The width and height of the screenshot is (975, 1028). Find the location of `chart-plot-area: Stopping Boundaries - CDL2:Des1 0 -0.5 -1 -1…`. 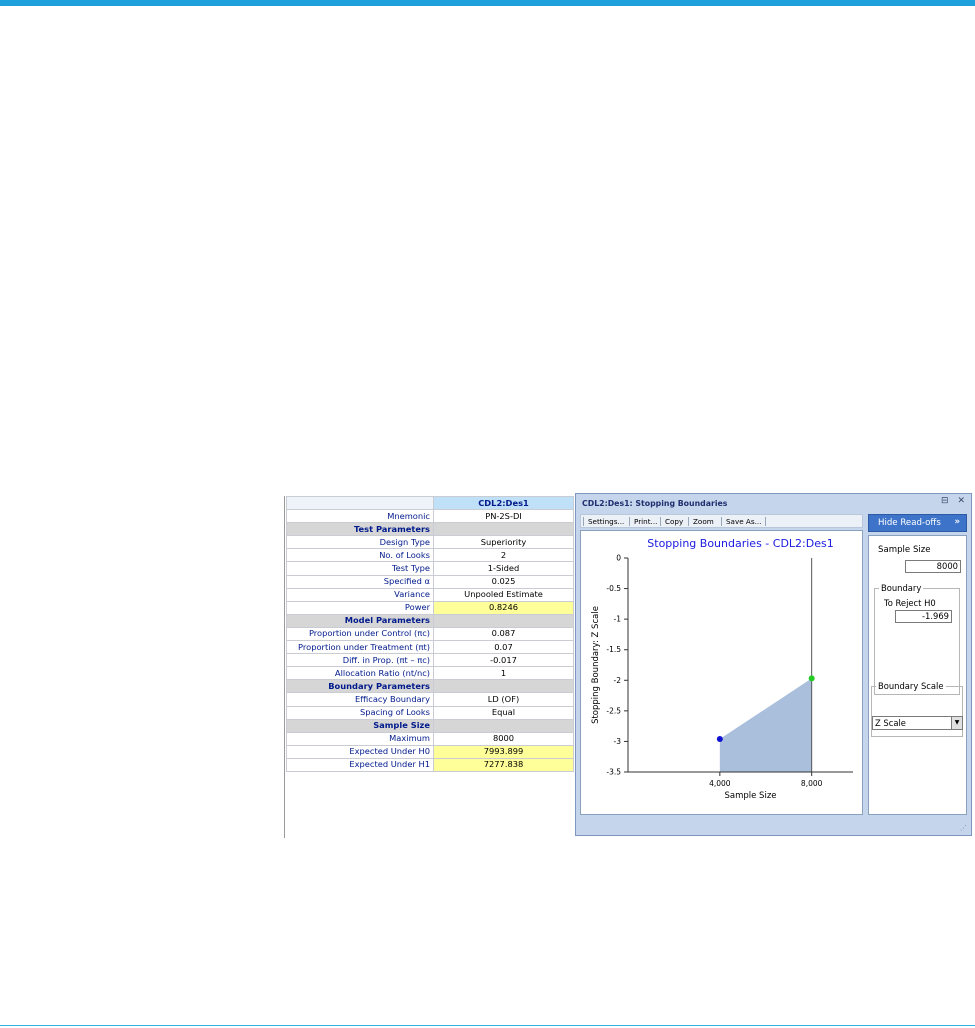

chart-plot-area: Stopping Boundaries - CDL2:Des1 0 -0.5 -1 -1… is located at coordinates (721, 672).